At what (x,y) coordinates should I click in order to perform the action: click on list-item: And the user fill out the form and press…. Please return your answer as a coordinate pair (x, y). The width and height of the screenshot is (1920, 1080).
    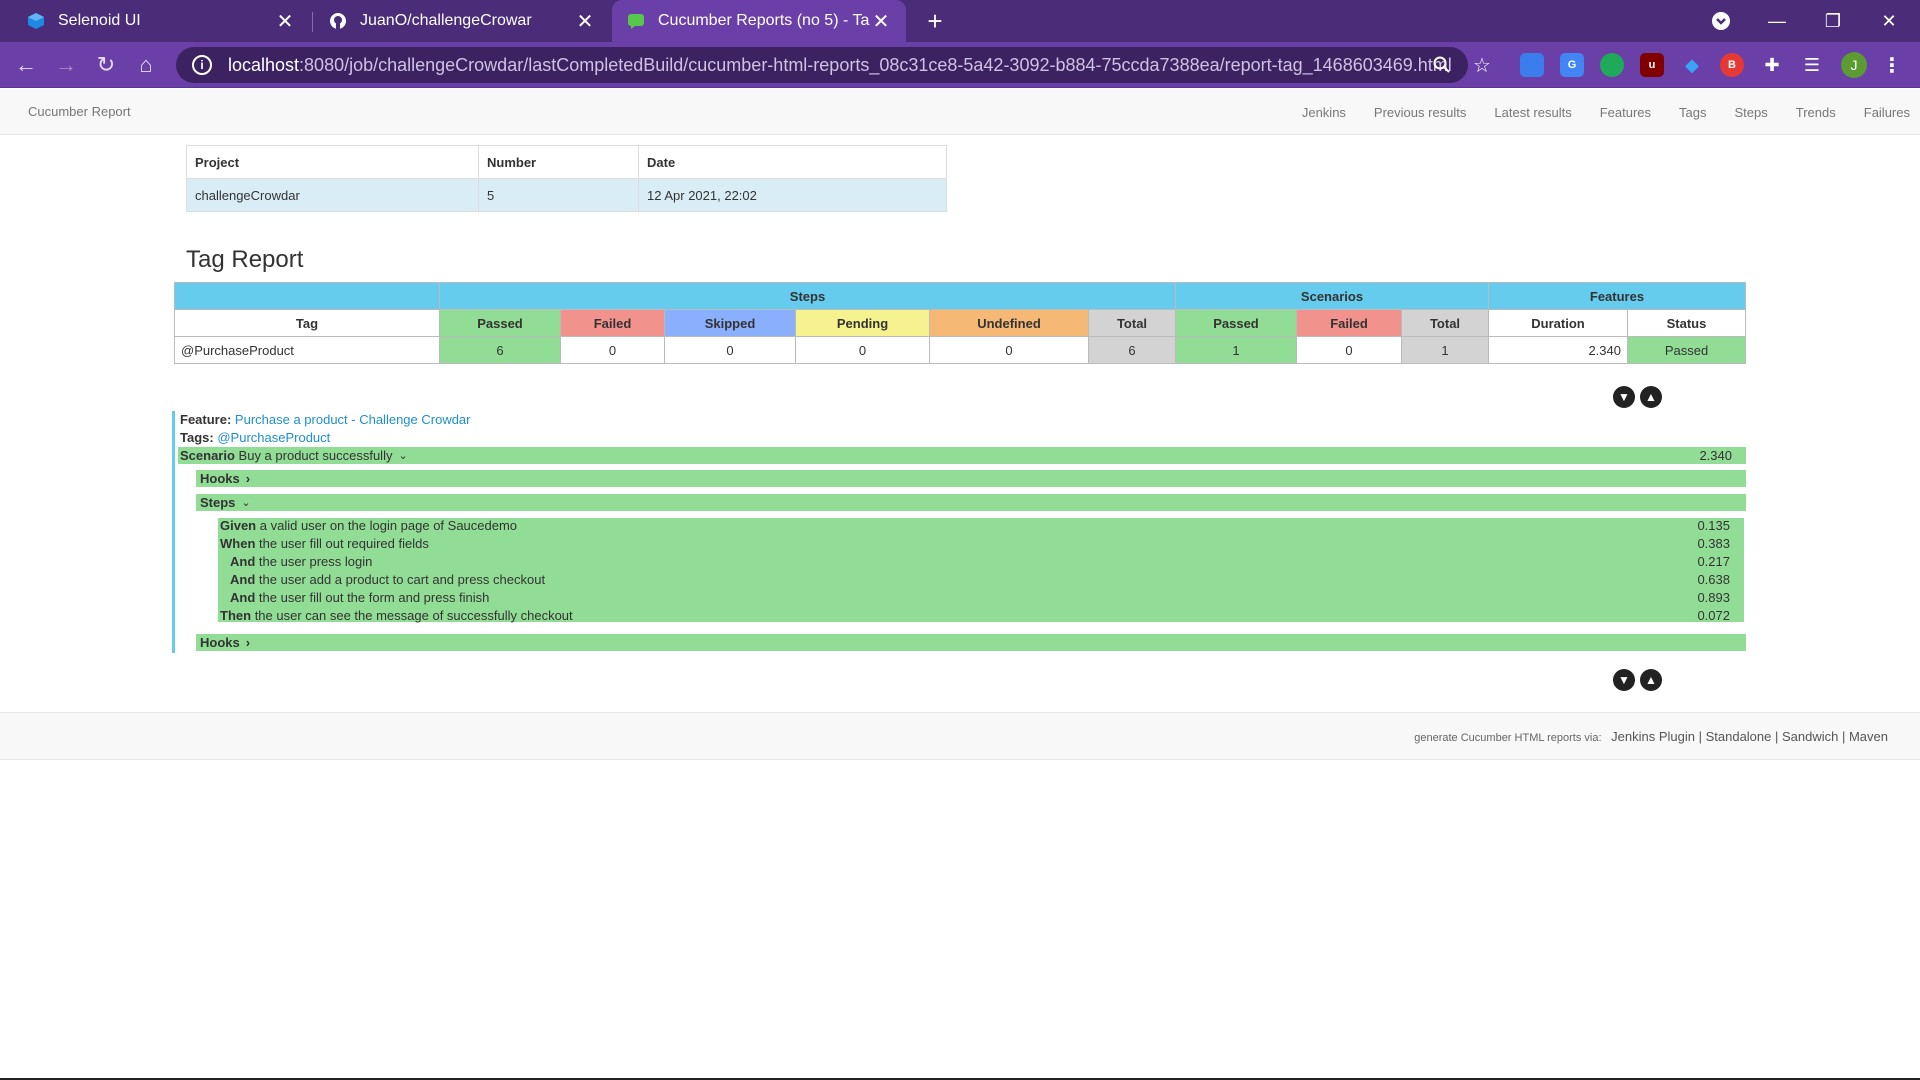
    Looking at the image, I should click on (981, 599).